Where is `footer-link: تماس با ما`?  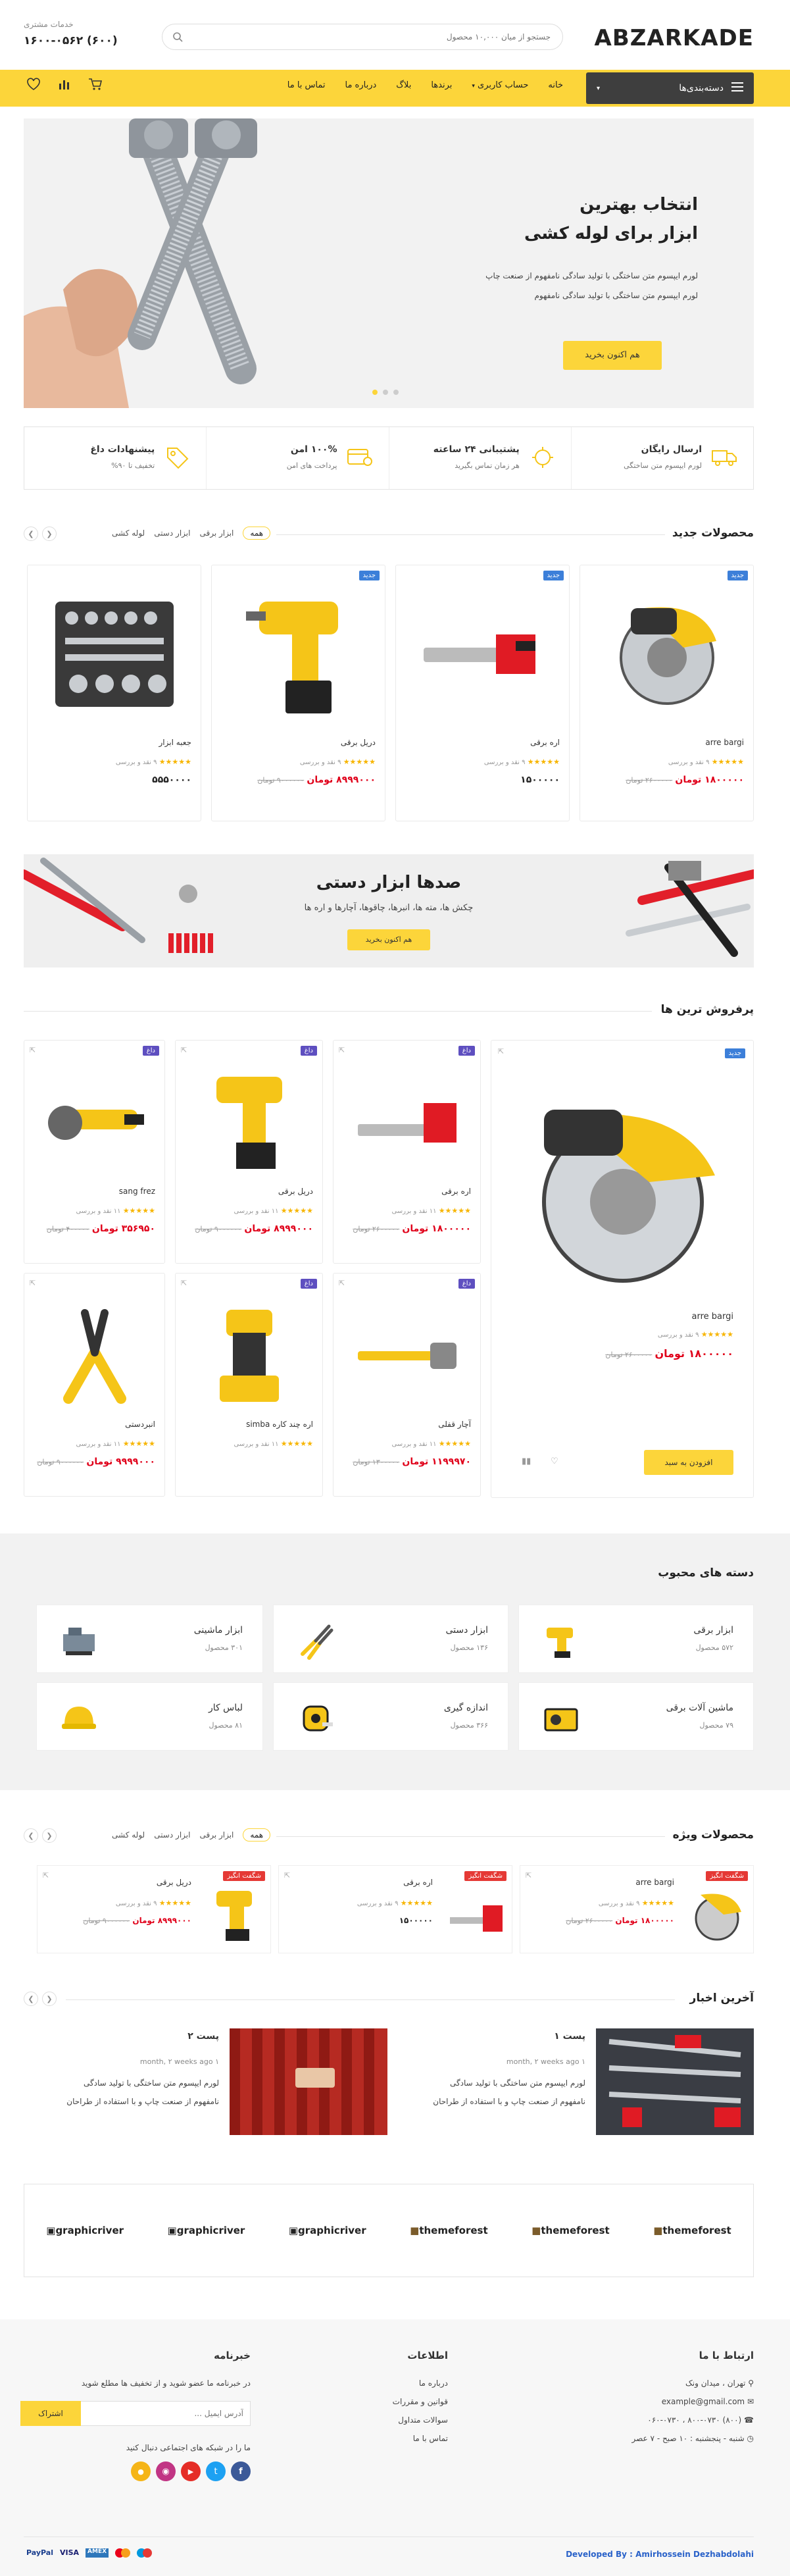 footer-link: تماس با ما is located at coordinates (382, 2438).